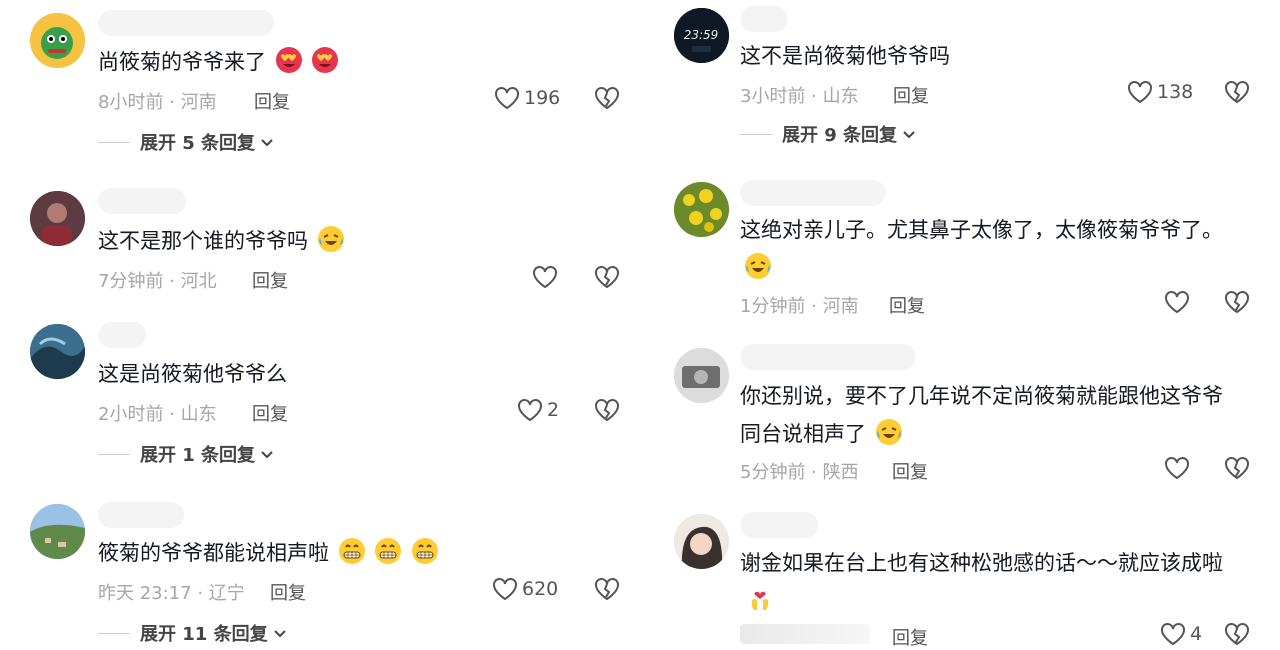  Describe the element at coordinates (799, 95) in the screenshot. I see `comment-meta: 3小时前 · 山东` at that location.